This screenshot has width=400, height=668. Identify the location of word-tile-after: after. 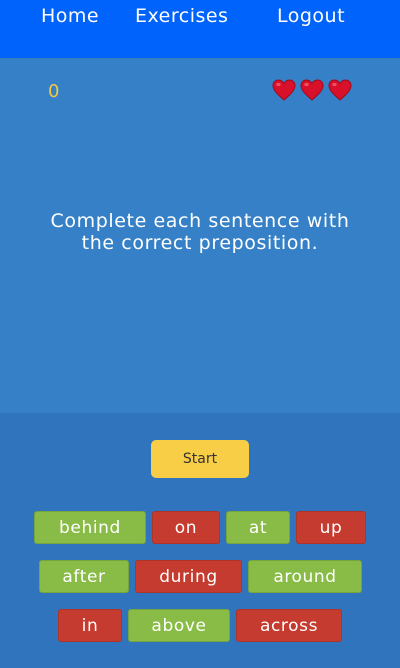
(84, 576).